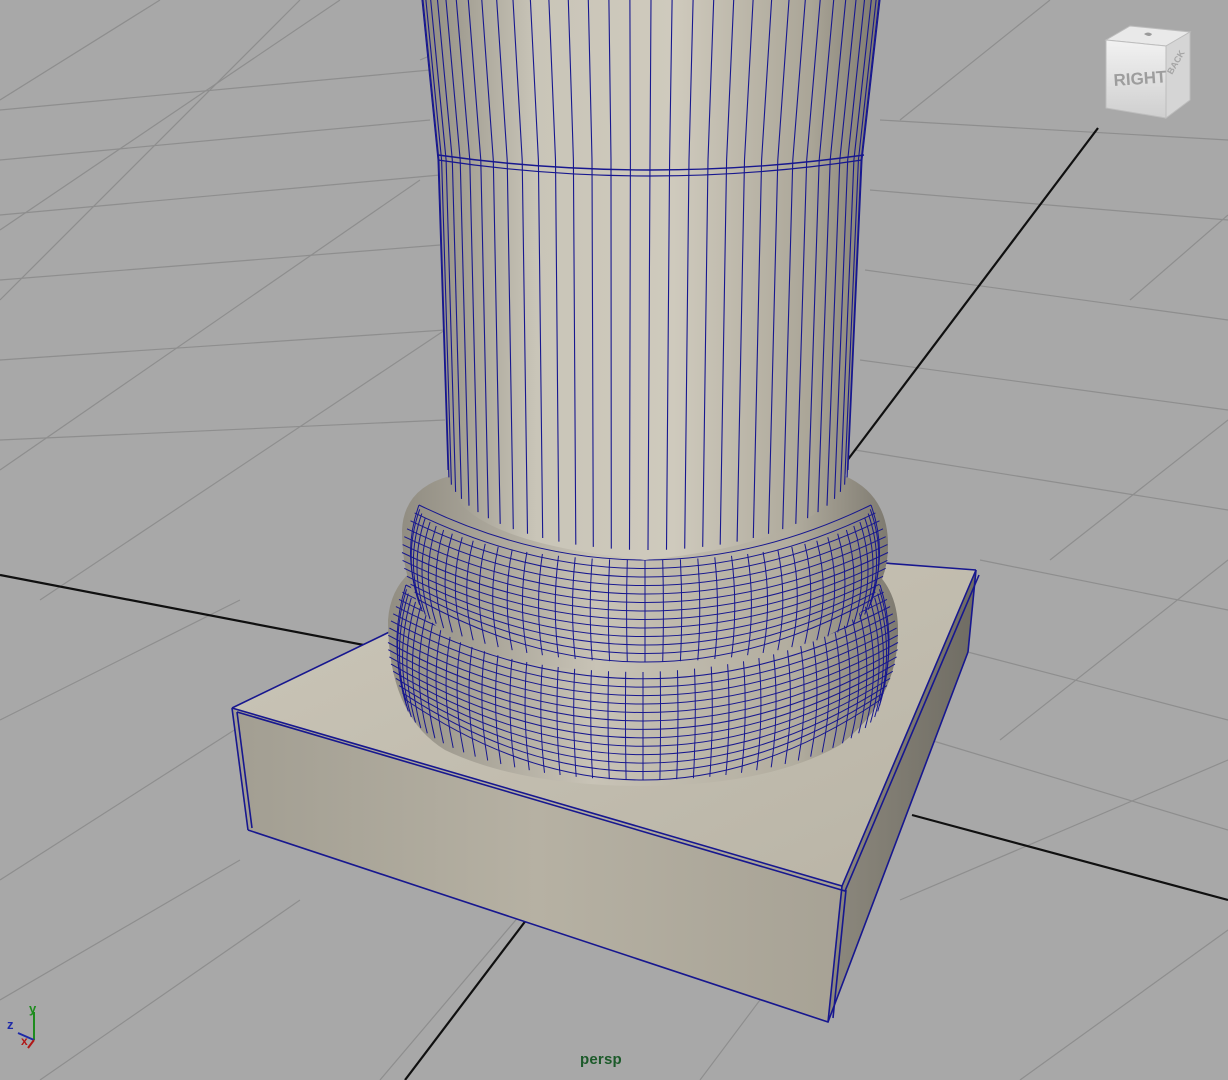  What do you see at coordinates (33, 1008) in the screenshot?
I see `axis-y-label: y` at bounding box center [33, 1008].